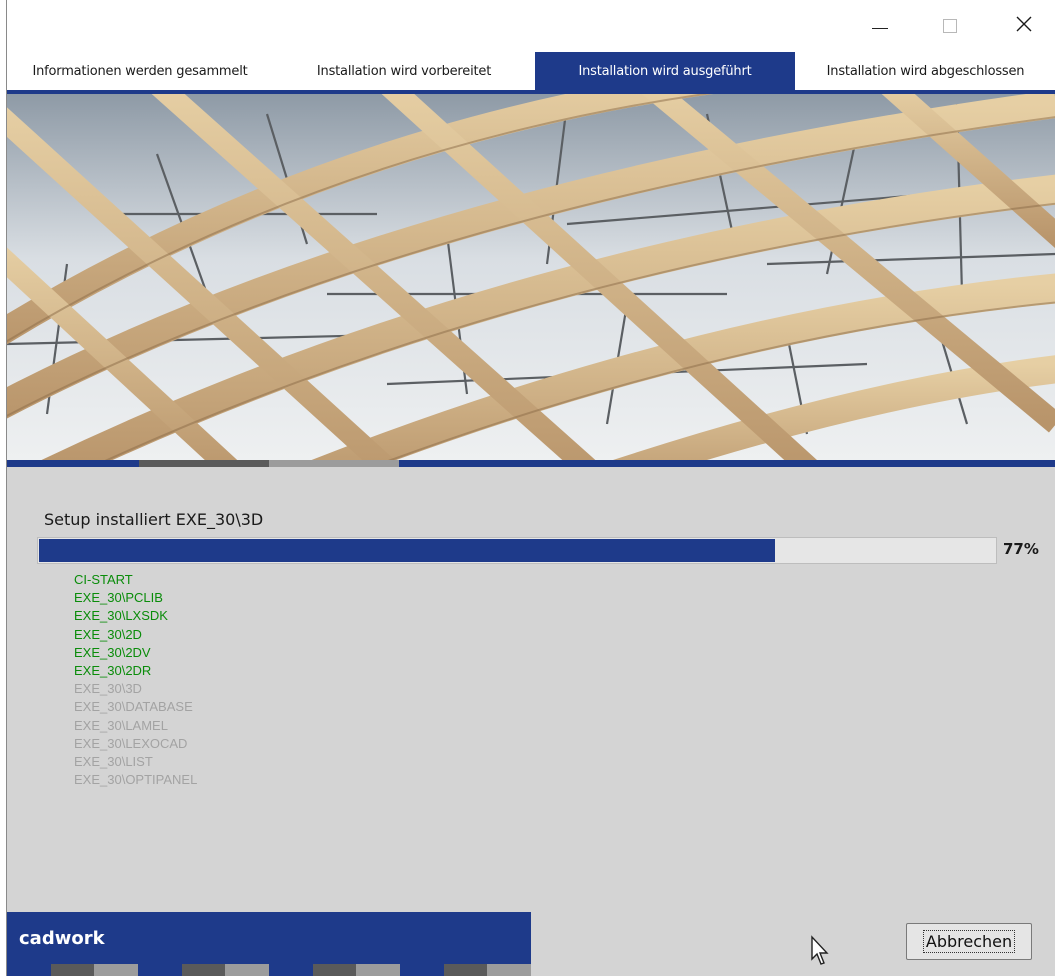  What do you see at coordinates (118, 598) in the screenshot?
I see `module-item: EXE_30\PCLIB` at bounding box center [118, 598].